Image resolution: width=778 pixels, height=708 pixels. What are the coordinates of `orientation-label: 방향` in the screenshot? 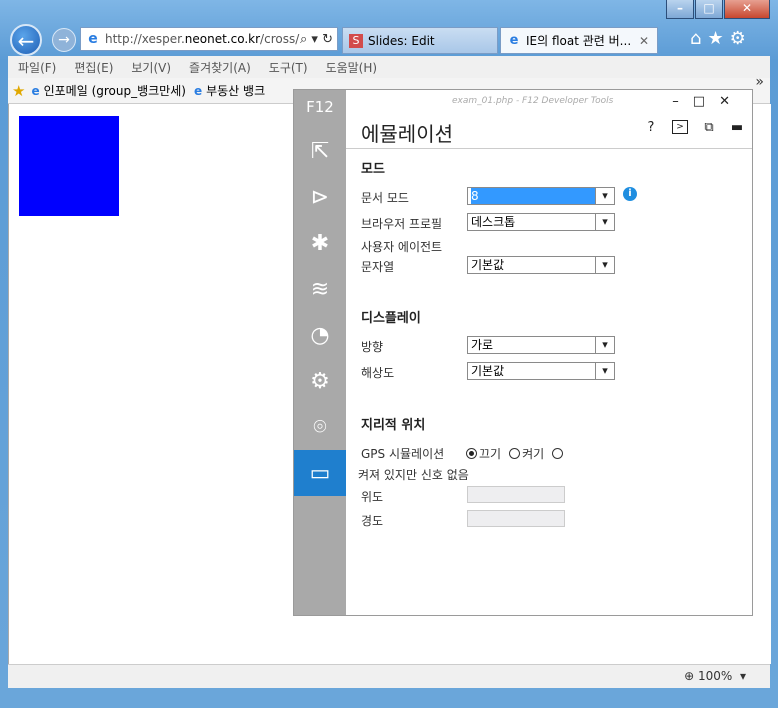 It's located at (372, 347).